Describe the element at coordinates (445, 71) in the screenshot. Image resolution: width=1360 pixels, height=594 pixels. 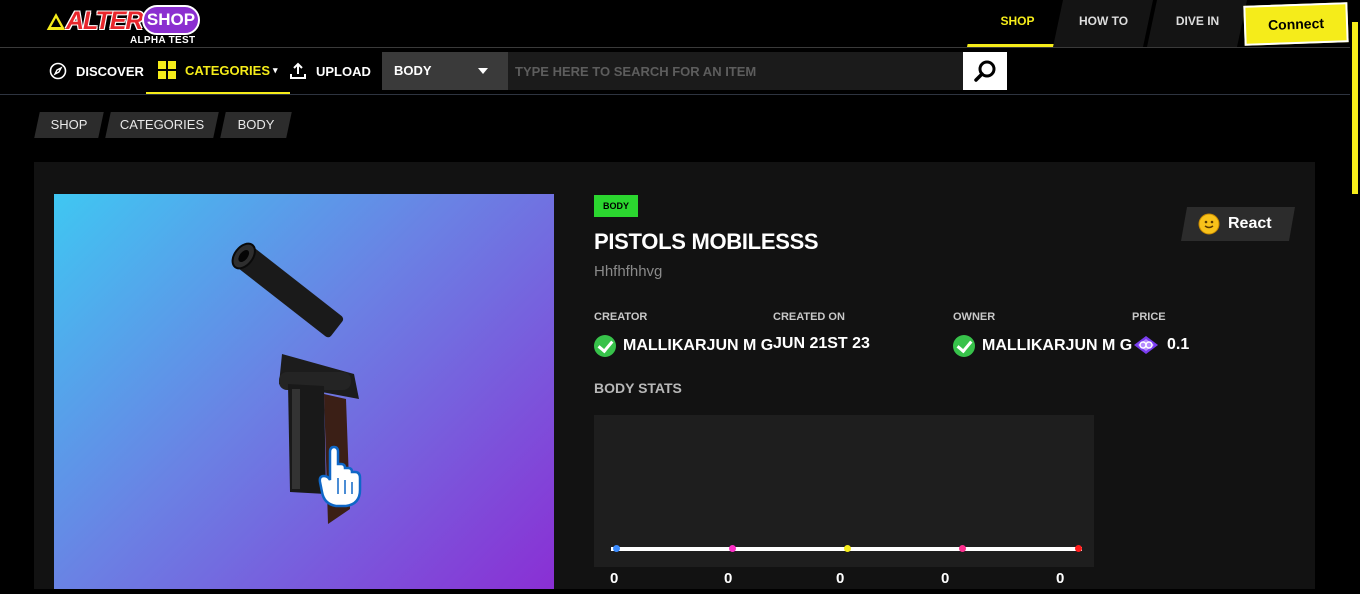
I see `category-select: BODY` at that location.